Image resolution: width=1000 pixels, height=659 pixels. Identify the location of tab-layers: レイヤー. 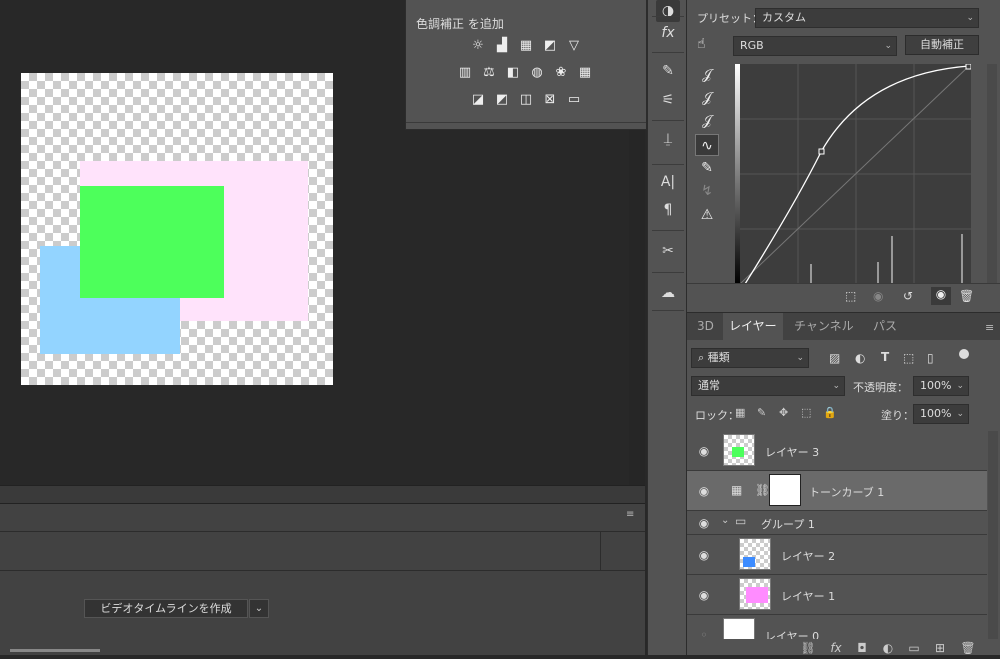
(753, 326).